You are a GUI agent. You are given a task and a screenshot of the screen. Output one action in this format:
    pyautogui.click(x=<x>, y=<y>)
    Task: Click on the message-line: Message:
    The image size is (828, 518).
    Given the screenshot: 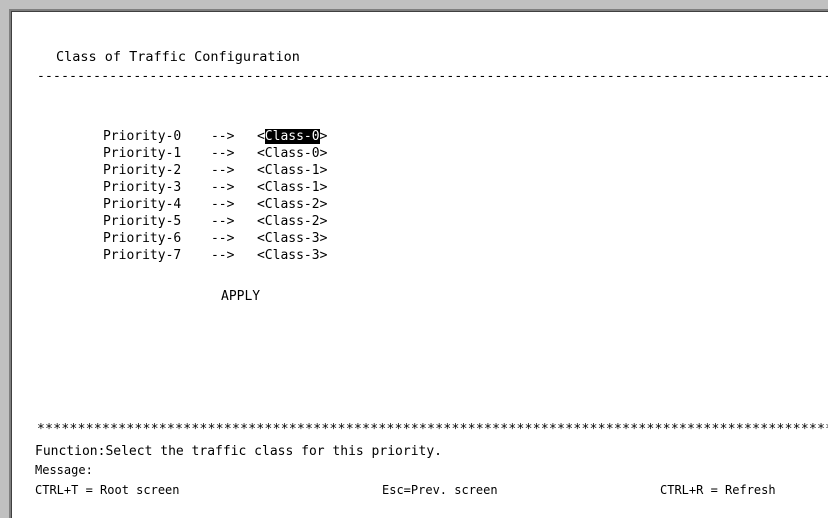 What is the action you would take?
    pyautogui.click(x=64, y=470)
    